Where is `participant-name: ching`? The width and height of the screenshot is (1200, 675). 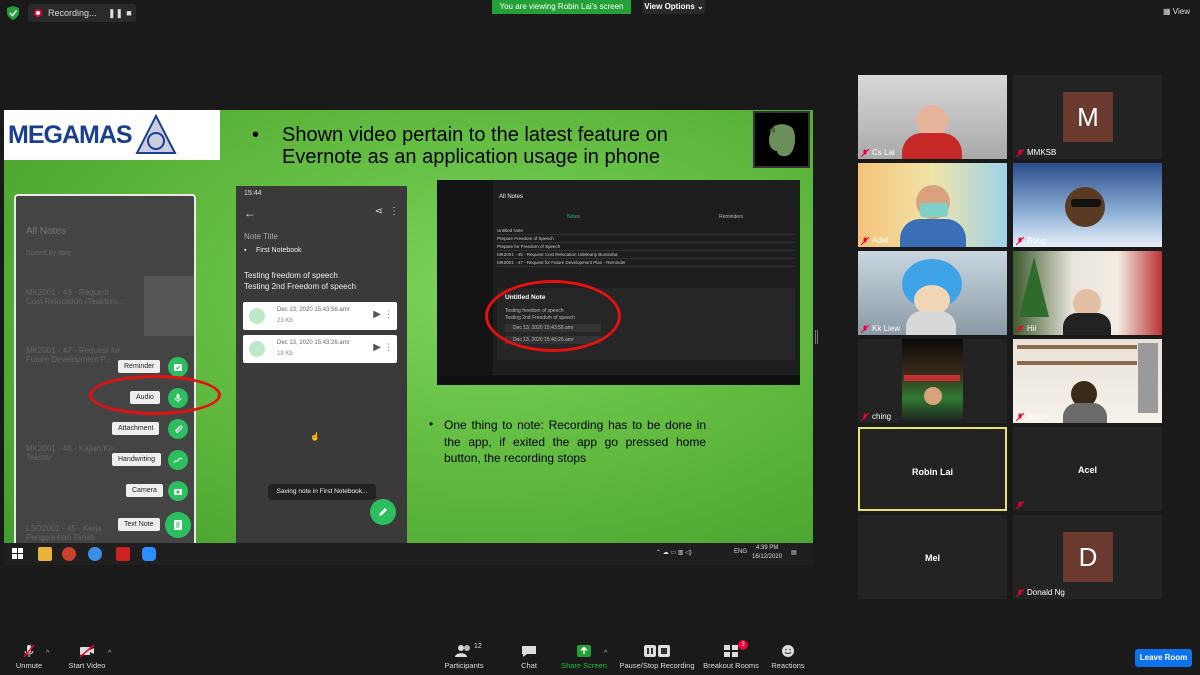 participant-name: ching is located at coordinates (882, 416).